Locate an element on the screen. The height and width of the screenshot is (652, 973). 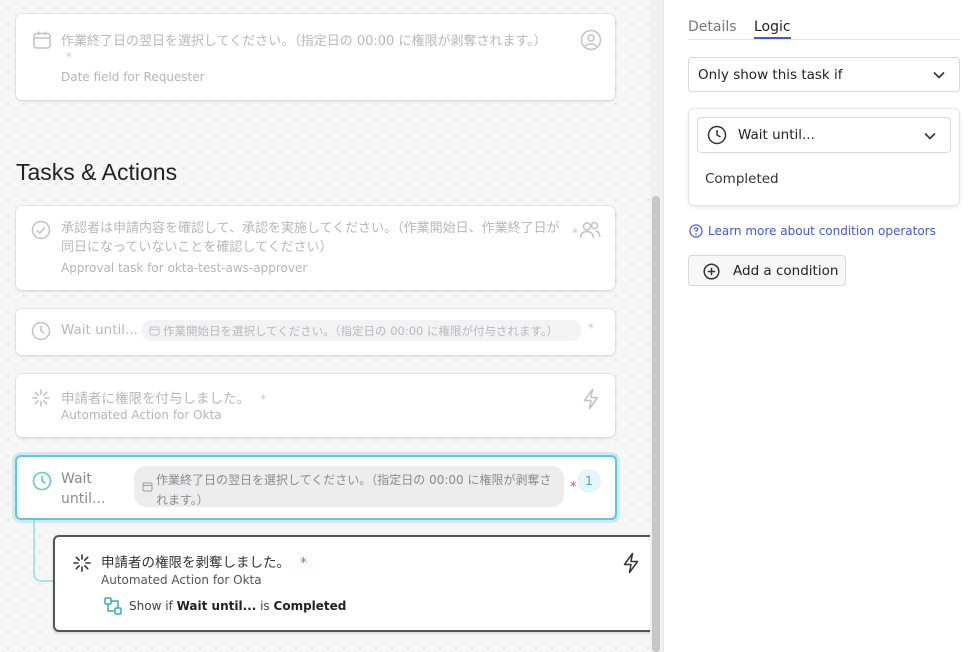
condition-branch-icon is located at coordinates (113, 606).